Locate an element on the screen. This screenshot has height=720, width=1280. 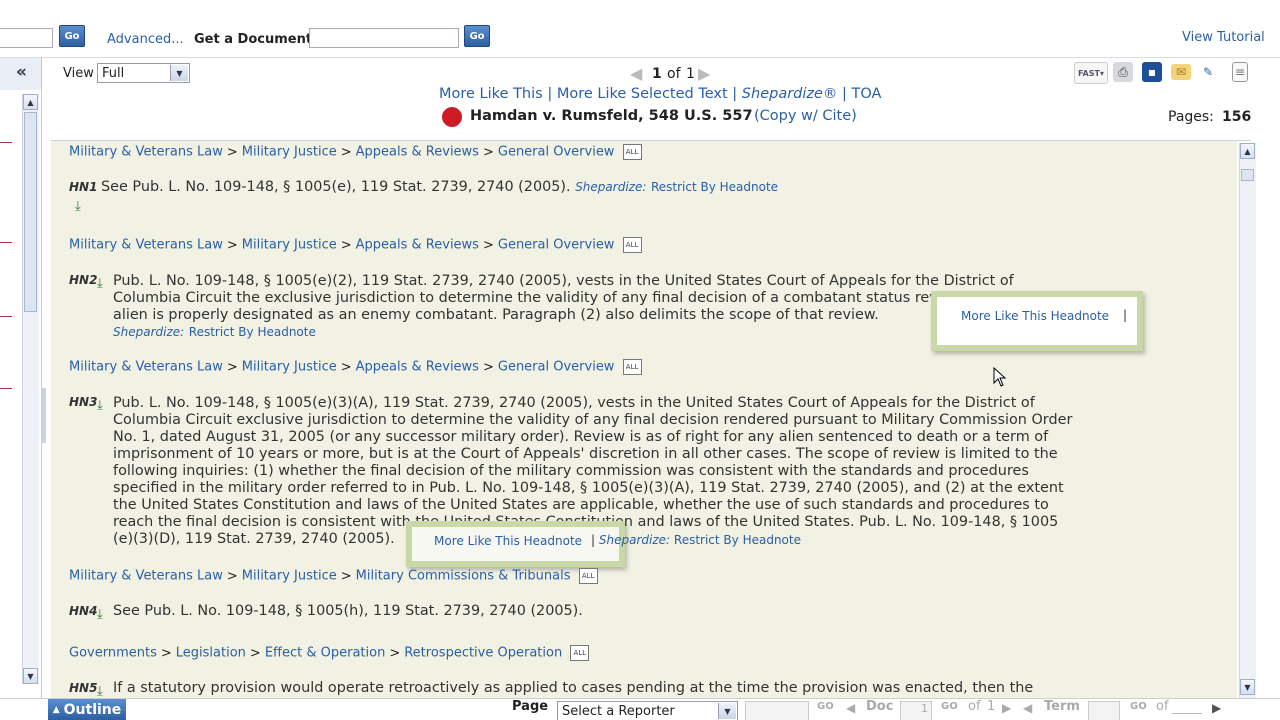
toa-link: TOA is located at coordinates (867, 94).